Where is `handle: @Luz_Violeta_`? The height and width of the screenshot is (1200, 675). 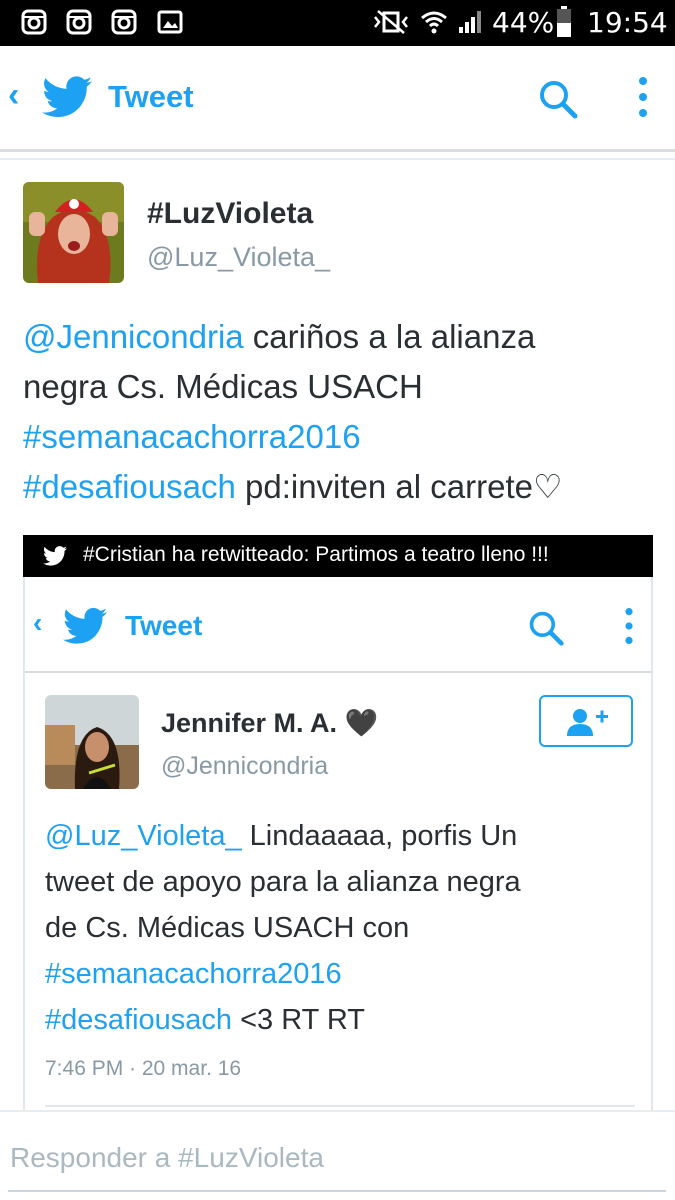 handle: @Luz_Violeta_ is located at coordinates (238, 257).